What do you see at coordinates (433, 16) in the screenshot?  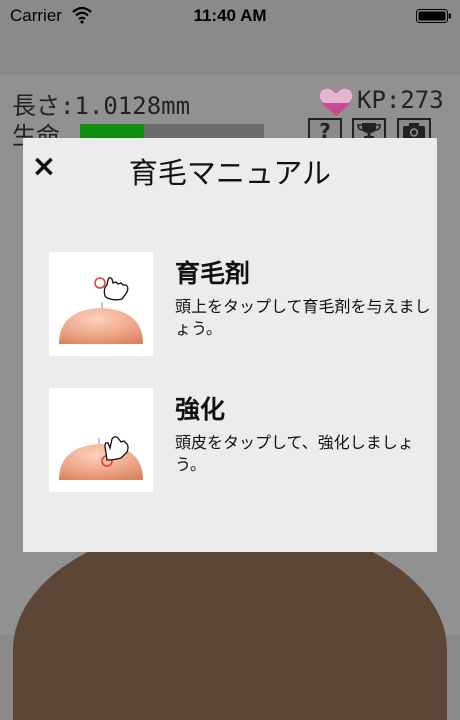 I see `battery-icon` at bounding box center [433, 16].